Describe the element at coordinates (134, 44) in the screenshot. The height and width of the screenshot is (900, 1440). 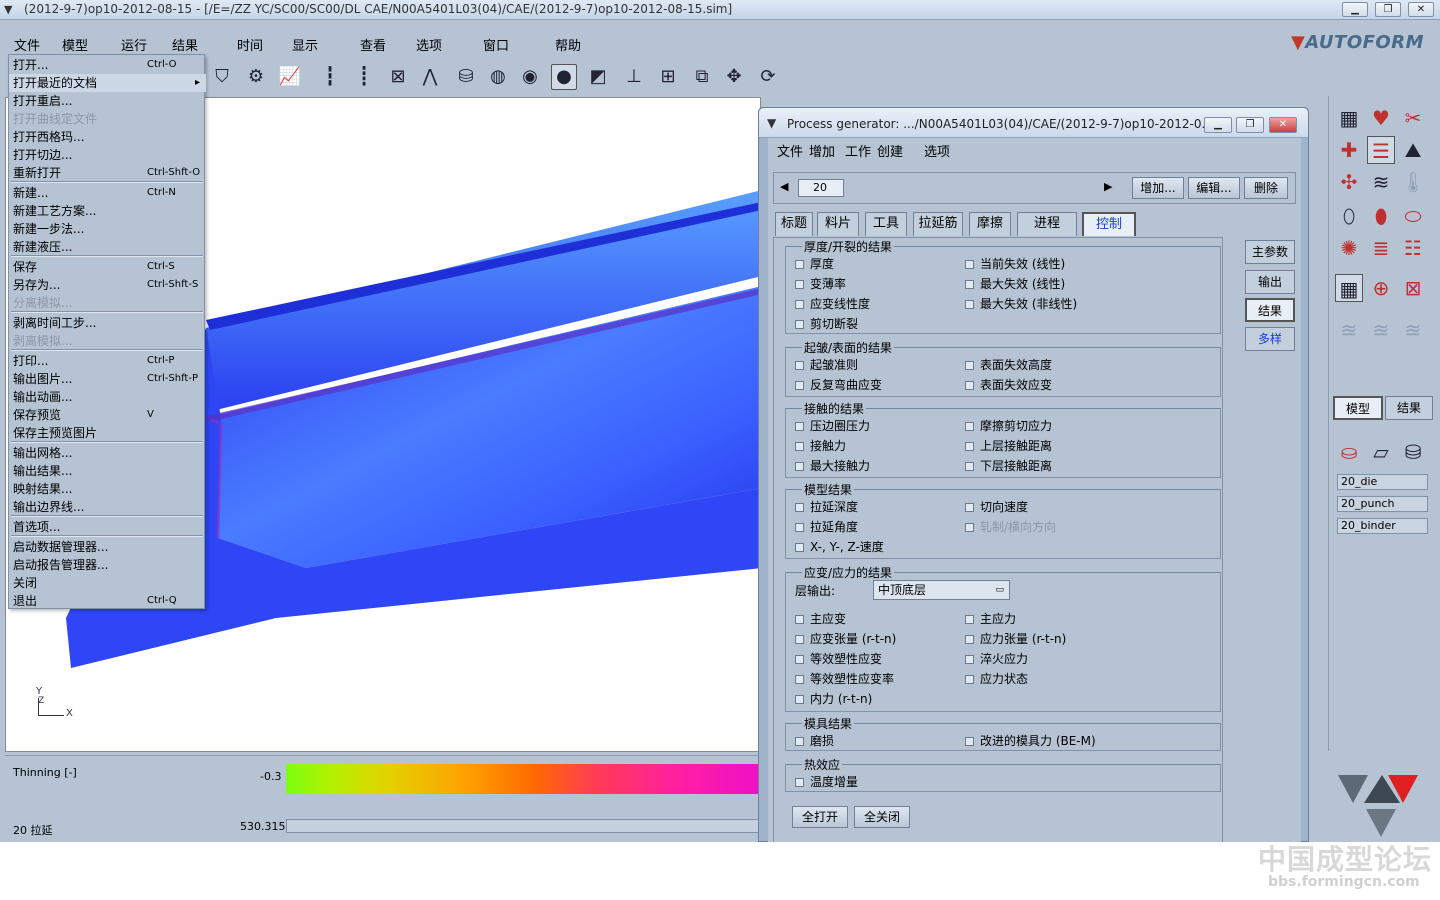
I see `menu-run: 运行` at that location.